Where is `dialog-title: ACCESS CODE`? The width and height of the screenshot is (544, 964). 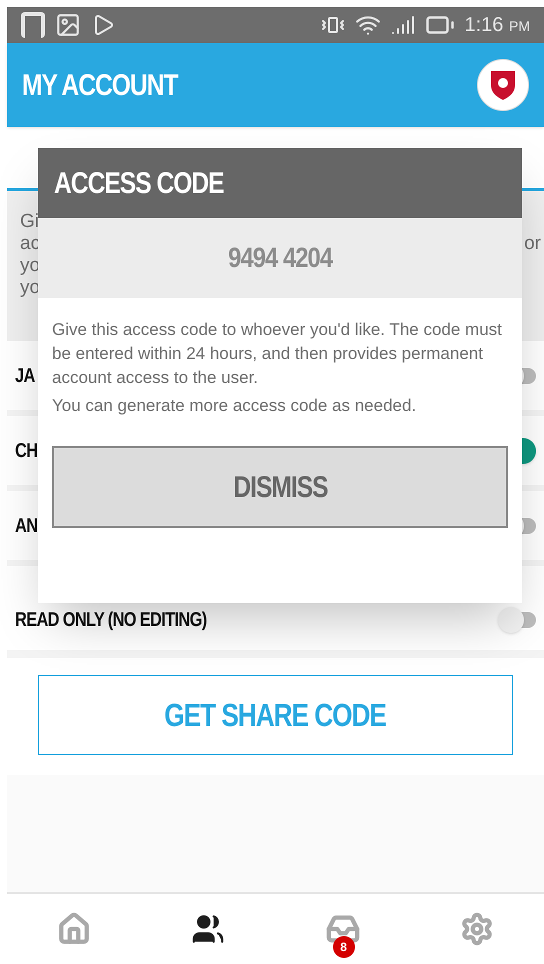 dialog-title: ACCESS CODE is located at coordinates (139, 184).